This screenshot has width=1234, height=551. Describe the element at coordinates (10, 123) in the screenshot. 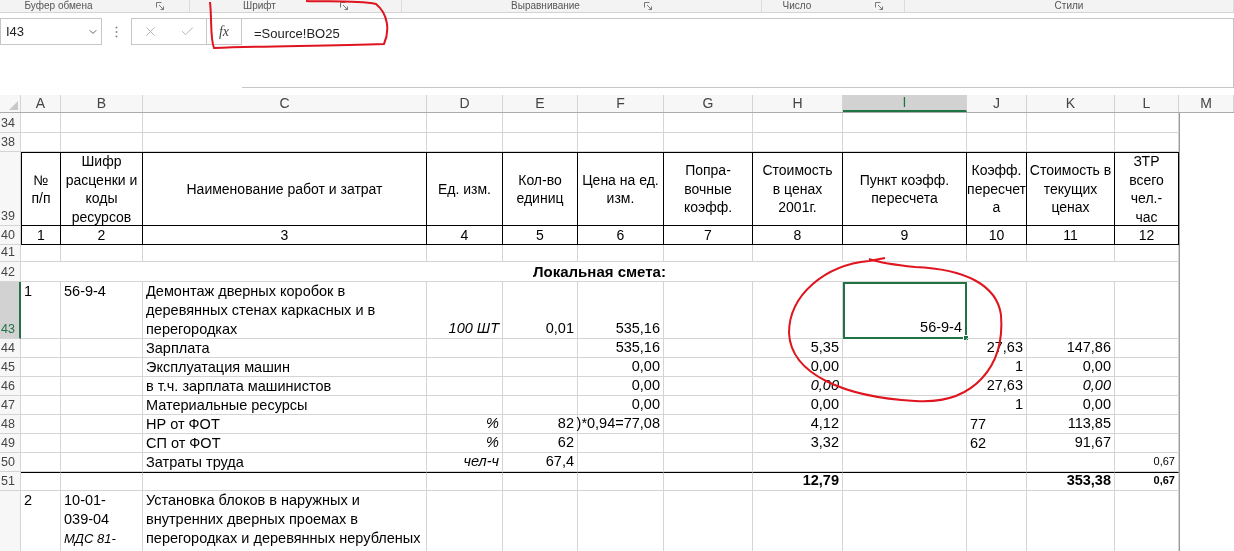

I see `row-header: 34` at that location.